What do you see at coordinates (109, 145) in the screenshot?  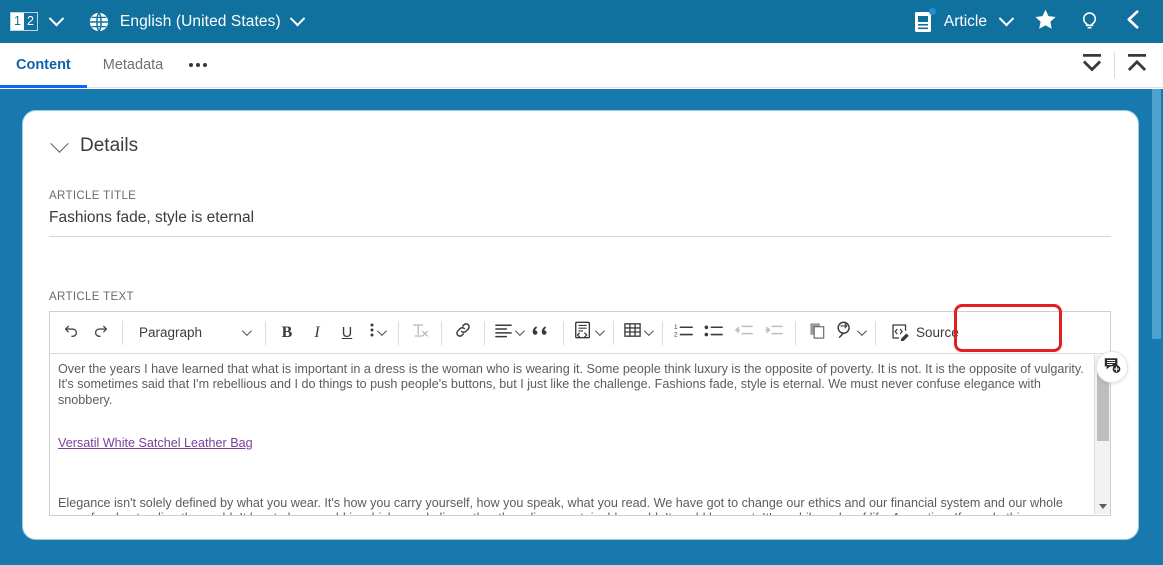 I see `details-section-title: Details` at bounding box center [109, 145].